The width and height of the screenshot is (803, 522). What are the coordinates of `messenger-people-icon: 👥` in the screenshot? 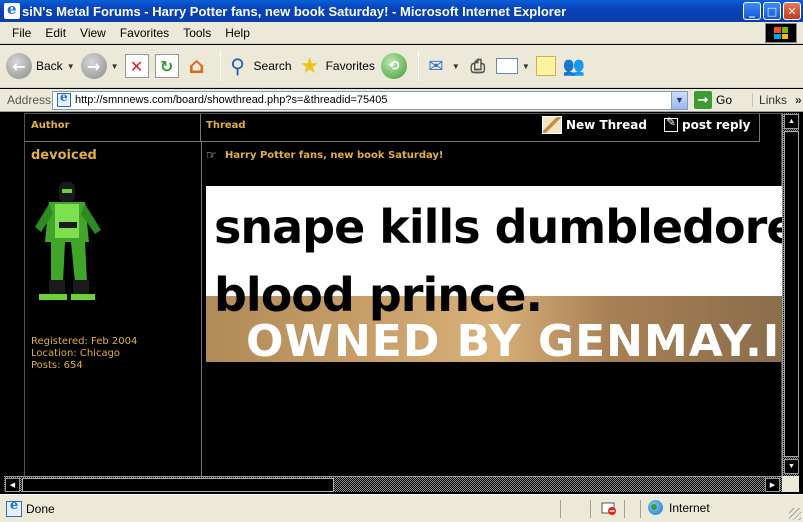 It's located at (573, 66).